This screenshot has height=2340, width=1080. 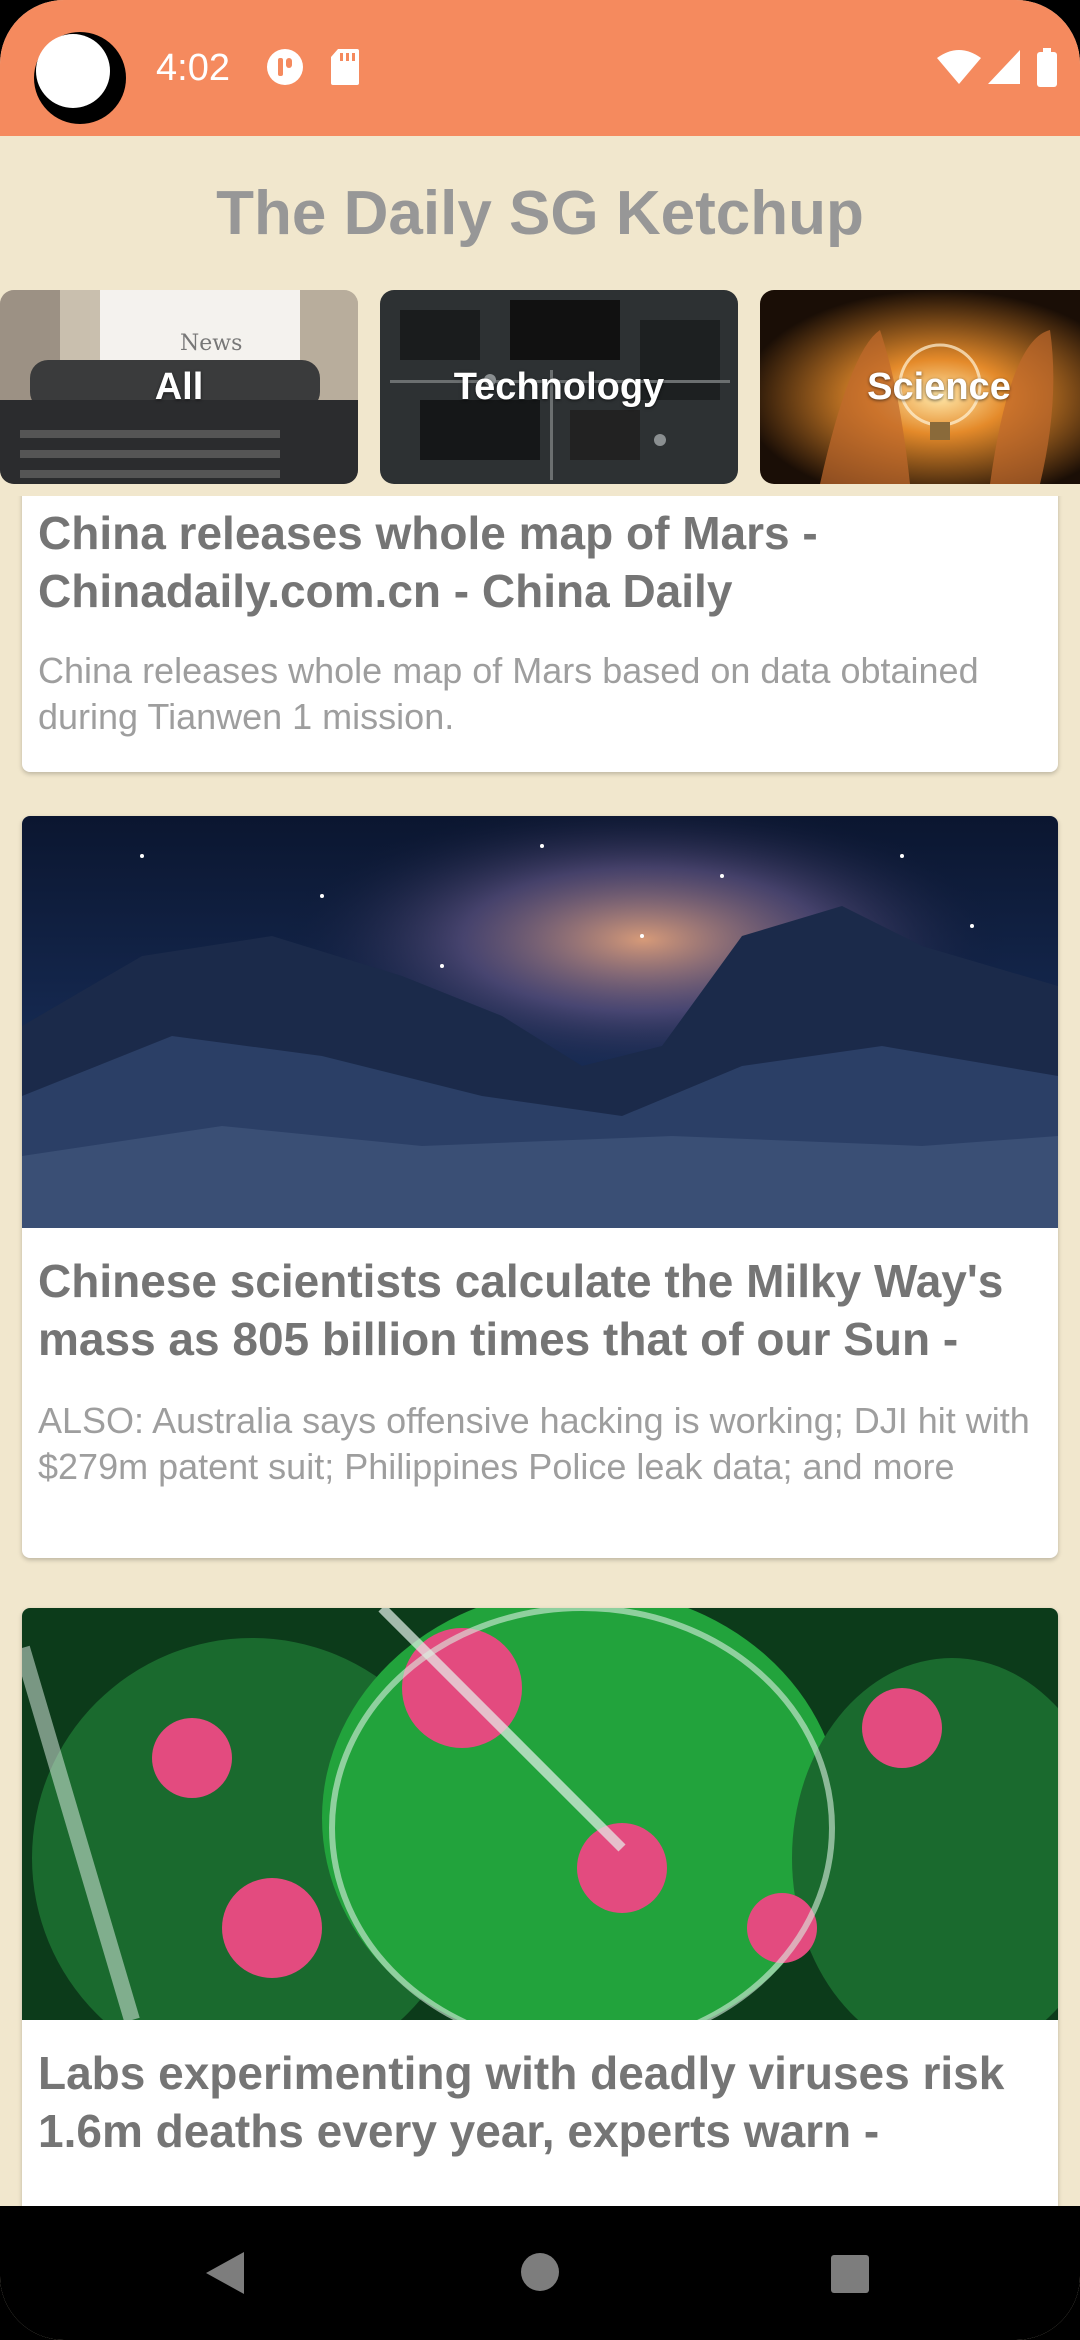 I want to click on back-icon, so click(x=225, y=2273).